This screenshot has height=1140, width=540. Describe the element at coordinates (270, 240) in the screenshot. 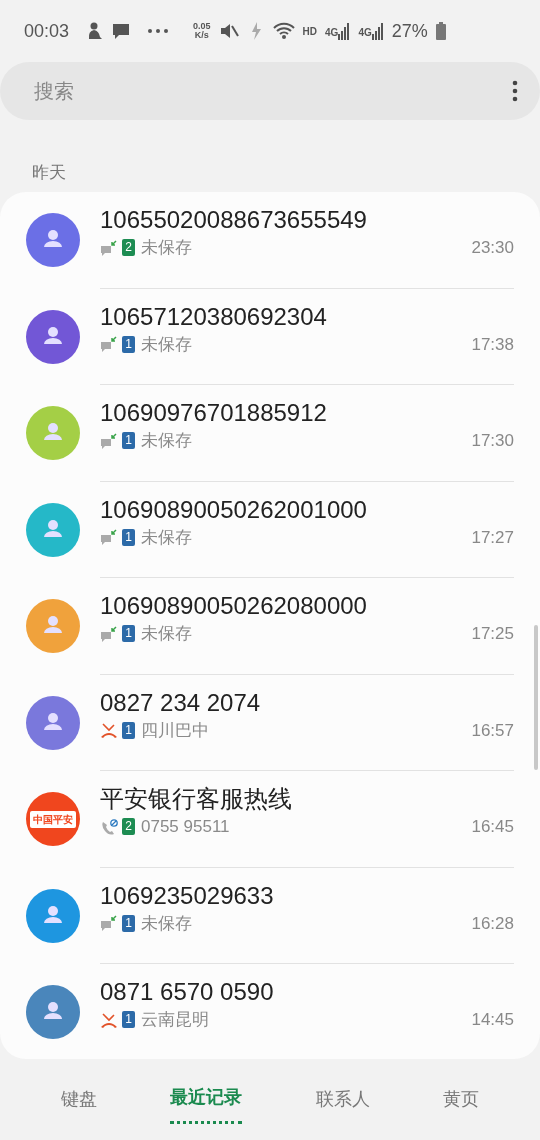

I see `call-row: 10655020088673655549 2 未保存 23:30` at that location.